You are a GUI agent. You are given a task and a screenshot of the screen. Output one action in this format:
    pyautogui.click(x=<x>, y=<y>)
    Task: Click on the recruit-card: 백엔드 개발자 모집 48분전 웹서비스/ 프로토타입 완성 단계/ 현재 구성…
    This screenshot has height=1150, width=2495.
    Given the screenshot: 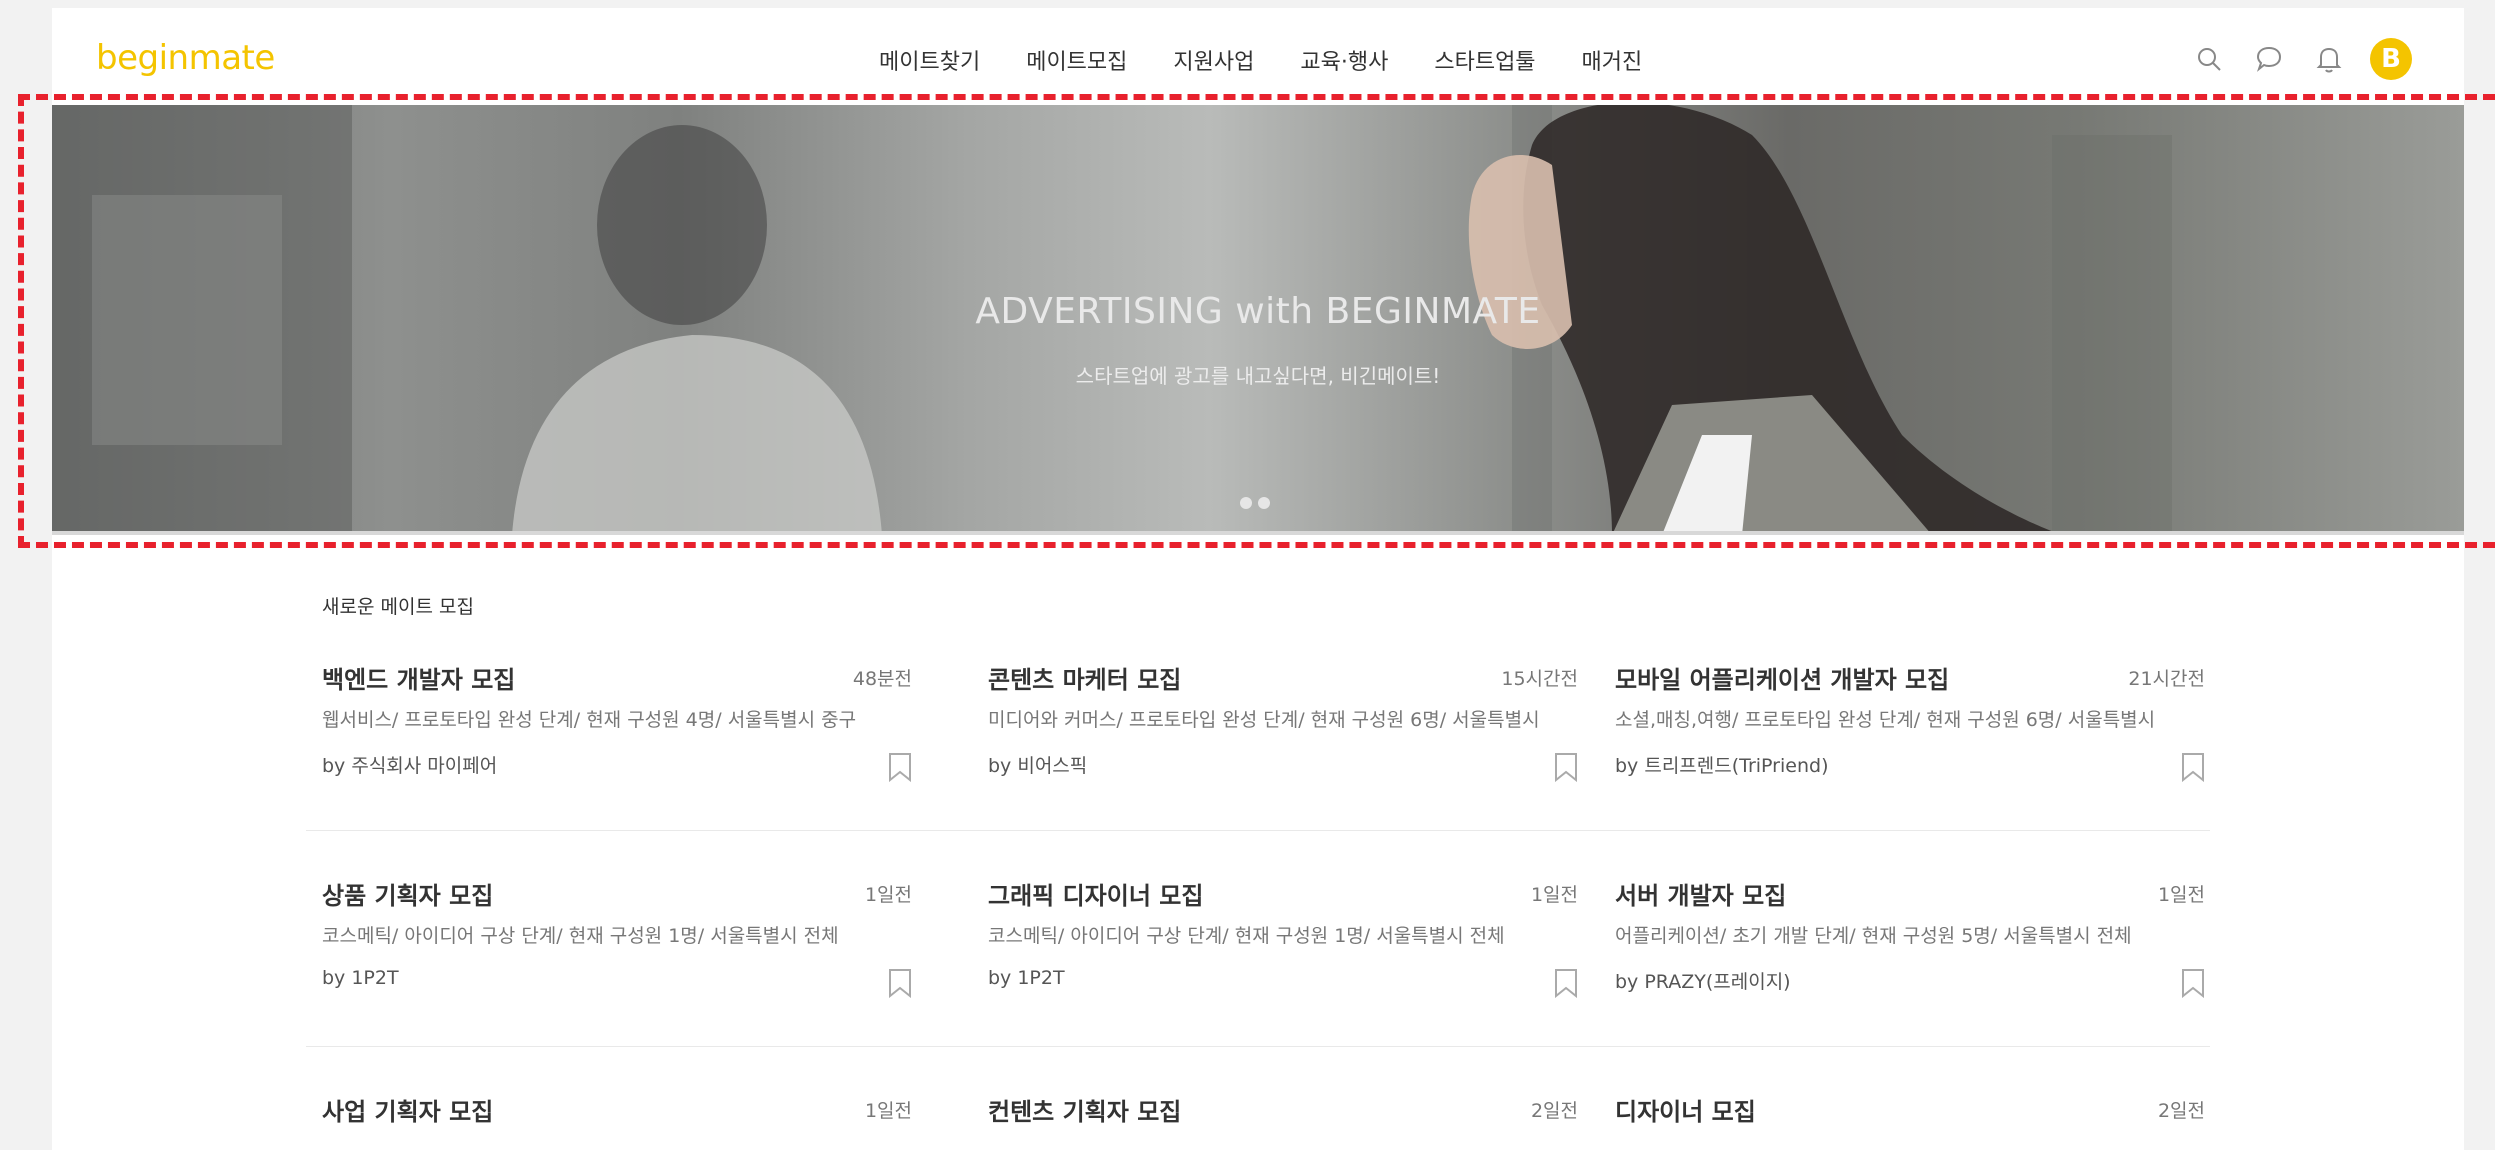 What is the action you would take?
    pyautogui.click(x=617, y=730)
    